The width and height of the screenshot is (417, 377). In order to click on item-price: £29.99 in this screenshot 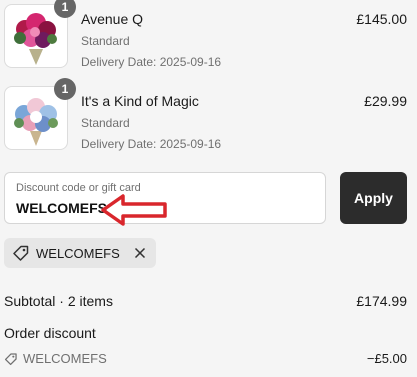, I will do `click(385, 101)`.